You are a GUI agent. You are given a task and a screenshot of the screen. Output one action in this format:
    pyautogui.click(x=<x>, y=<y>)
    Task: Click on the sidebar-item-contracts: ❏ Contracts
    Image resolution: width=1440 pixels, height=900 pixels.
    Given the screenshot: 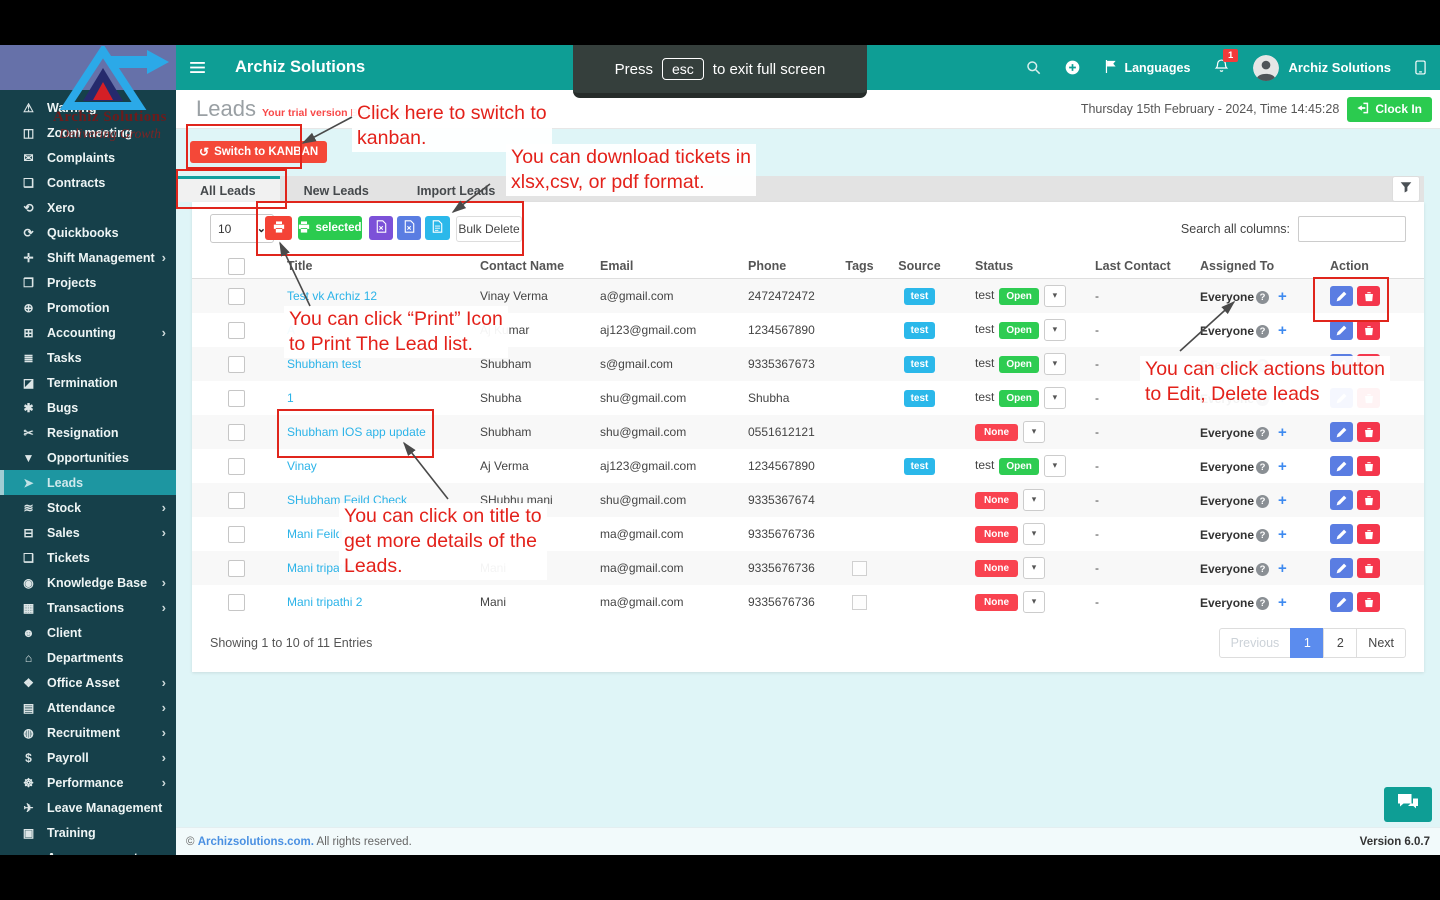 What is the action you would take?
    pyautogui.click(x=88, y=182)
    